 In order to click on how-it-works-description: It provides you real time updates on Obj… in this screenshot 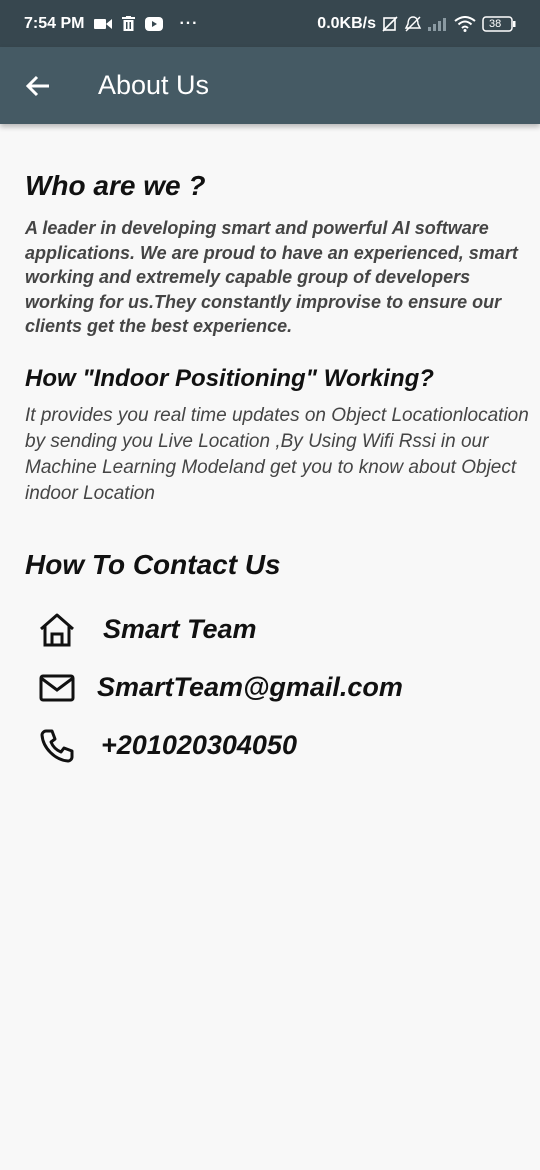, I will do `click(277, 454)`.